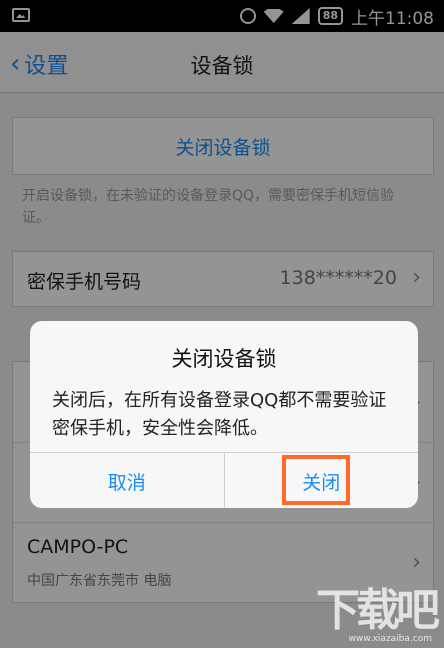  What do you see at coordinates (224, 359) in the screenshot?
I see `dialog-title: 关闭设备锁` at bounding box center [224, 359].